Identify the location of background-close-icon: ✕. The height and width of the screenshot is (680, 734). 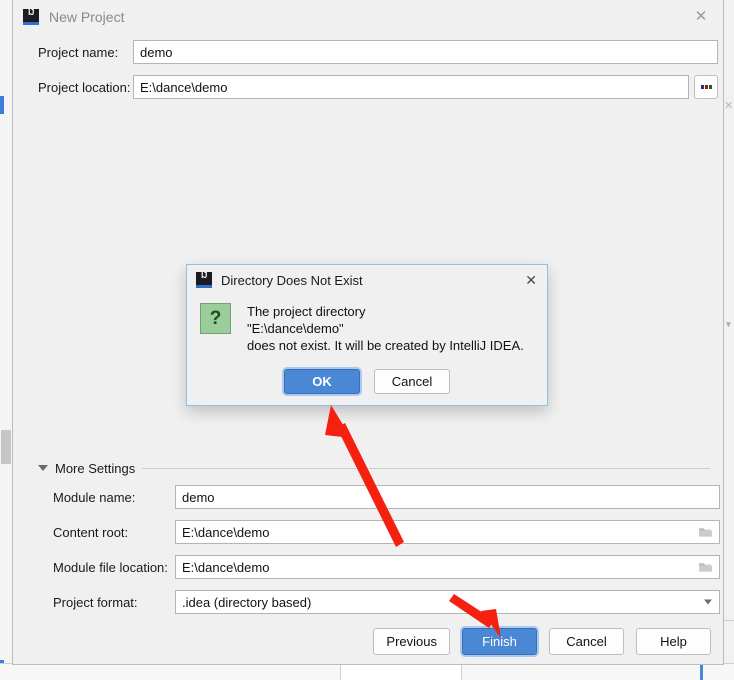
(728, 106).